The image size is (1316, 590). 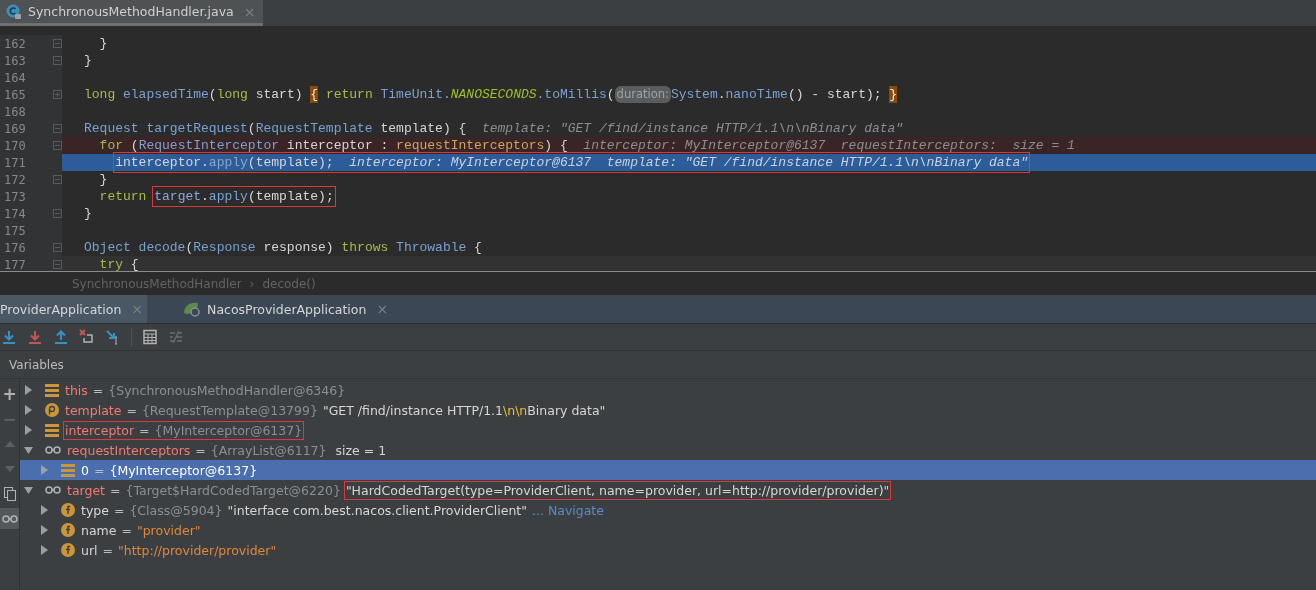 What do you see at coordinates (756, 94) in the screenshot?
I see `code-token: nanoTime` at bounding box center [756, 94].